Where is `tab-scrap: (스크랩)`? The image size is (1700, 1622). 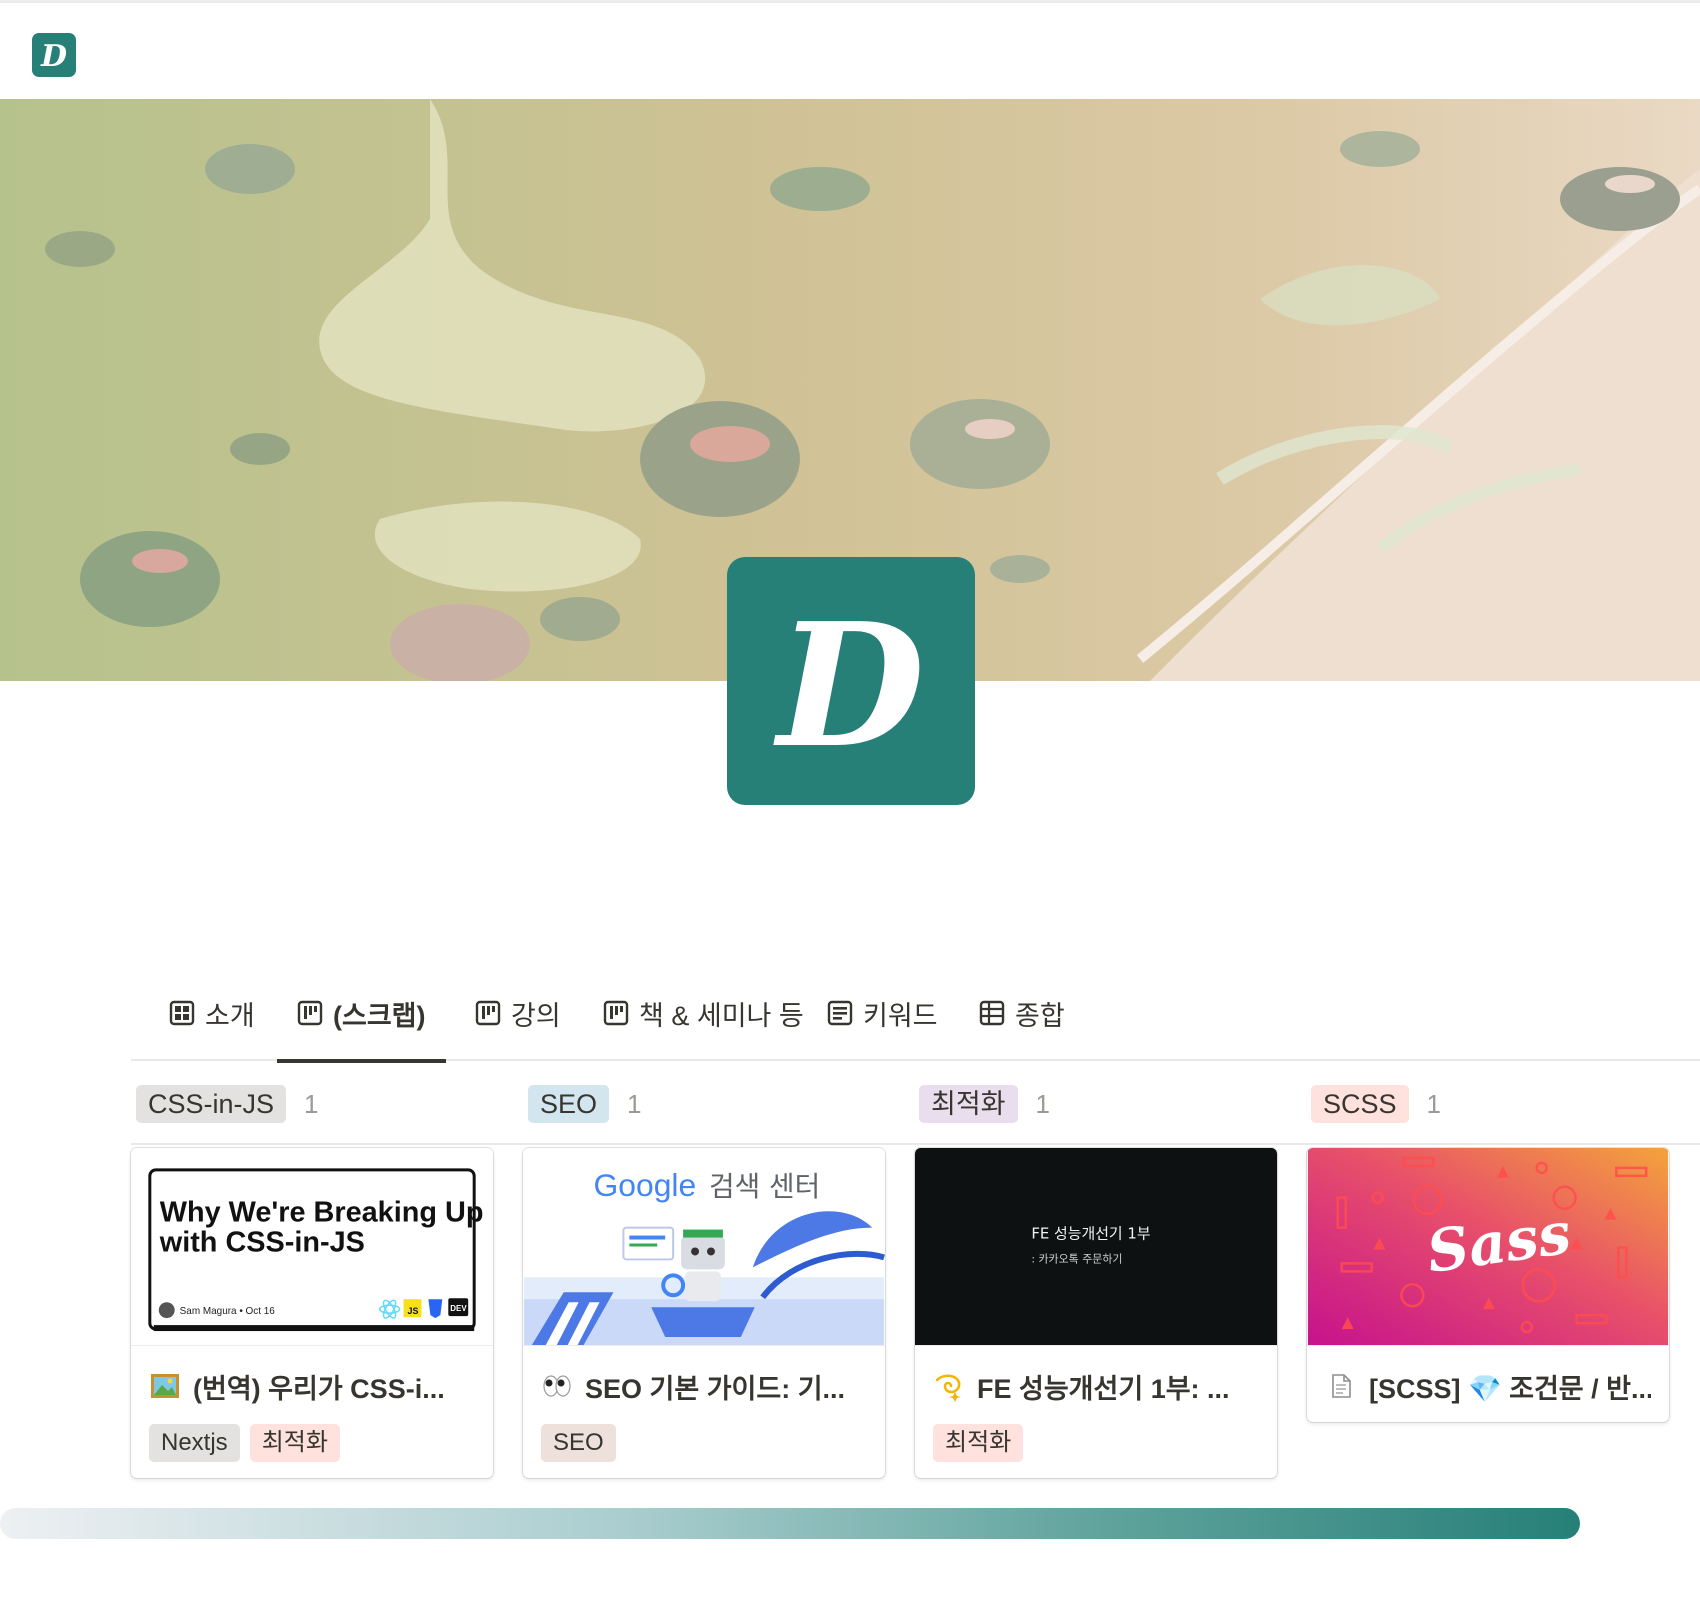
tab-scrap: (스크랩) is located at coordinates (361, 1014).